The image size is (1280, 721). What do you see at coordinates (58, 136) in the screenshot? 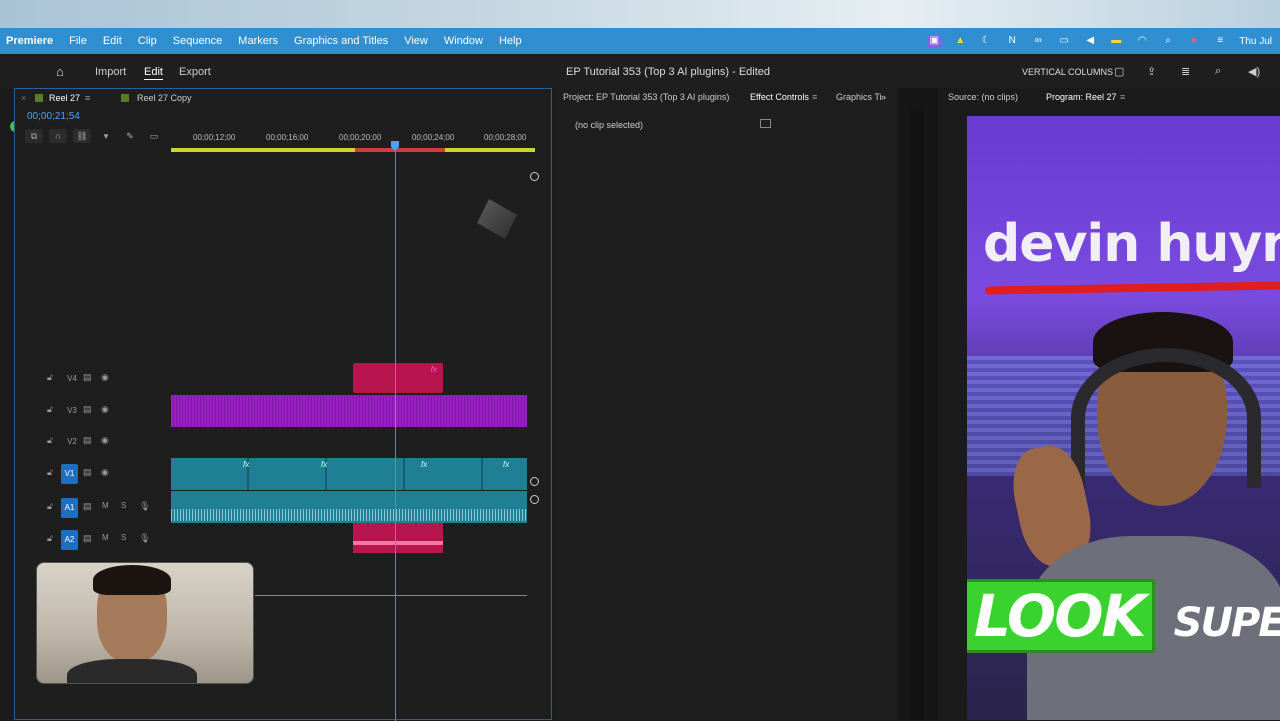
I see `snap-icon: ∩` at bounding box center [58, 136].